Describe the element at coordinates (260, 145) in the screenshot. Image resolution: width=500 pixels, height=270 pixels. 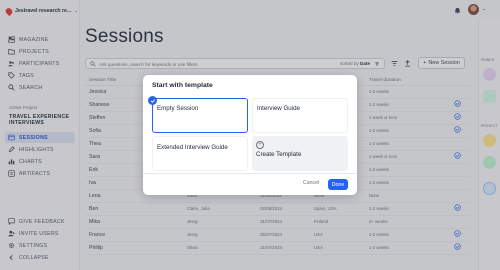
I see `plus-circle-icon: +` at that location.